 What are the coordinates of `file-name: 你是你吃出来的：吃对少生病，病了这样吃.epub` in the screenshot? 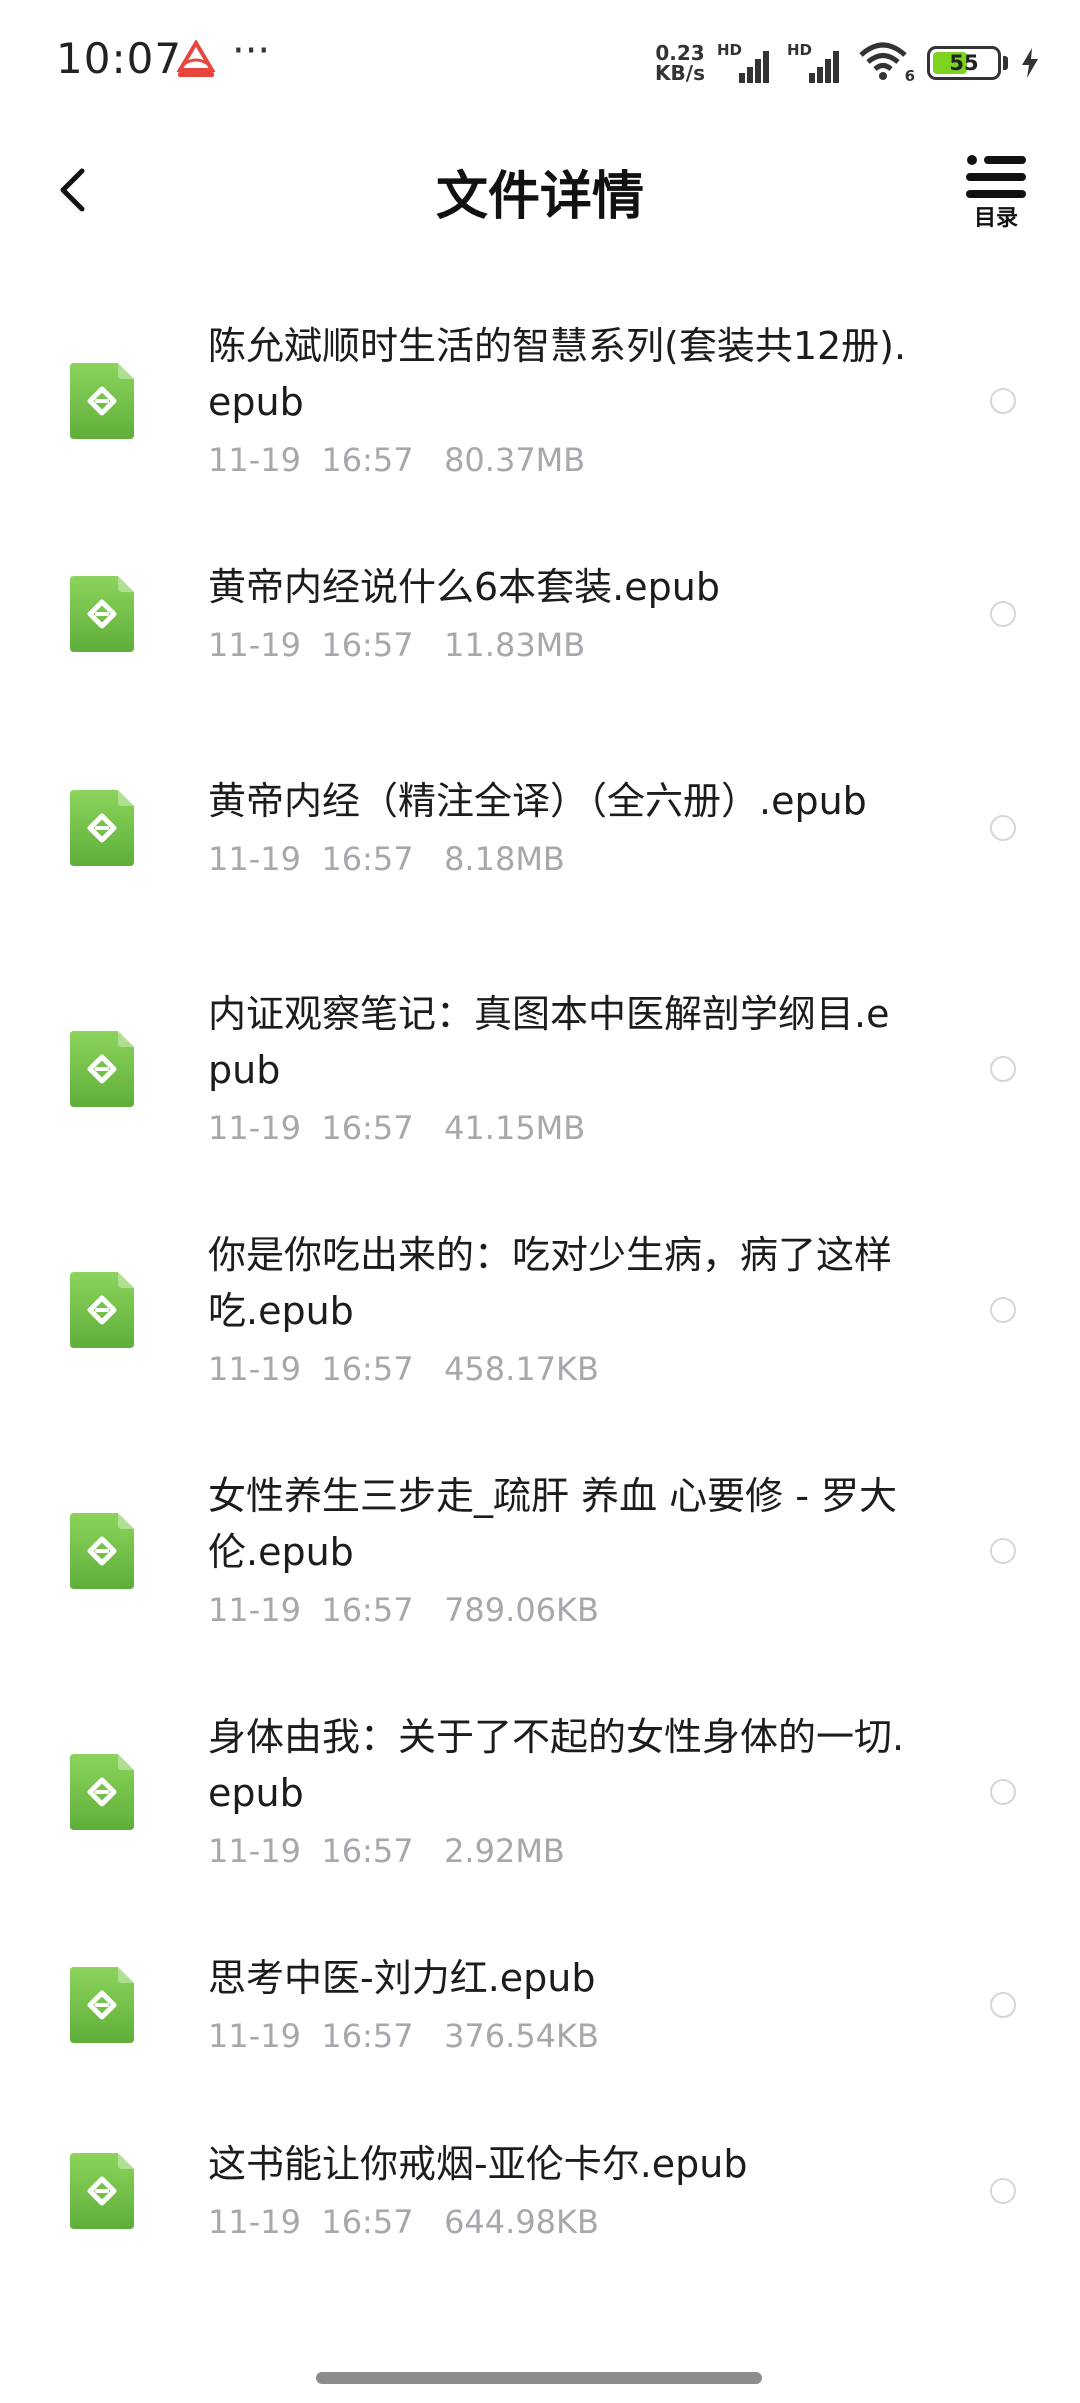 It's located at (550, 1282).